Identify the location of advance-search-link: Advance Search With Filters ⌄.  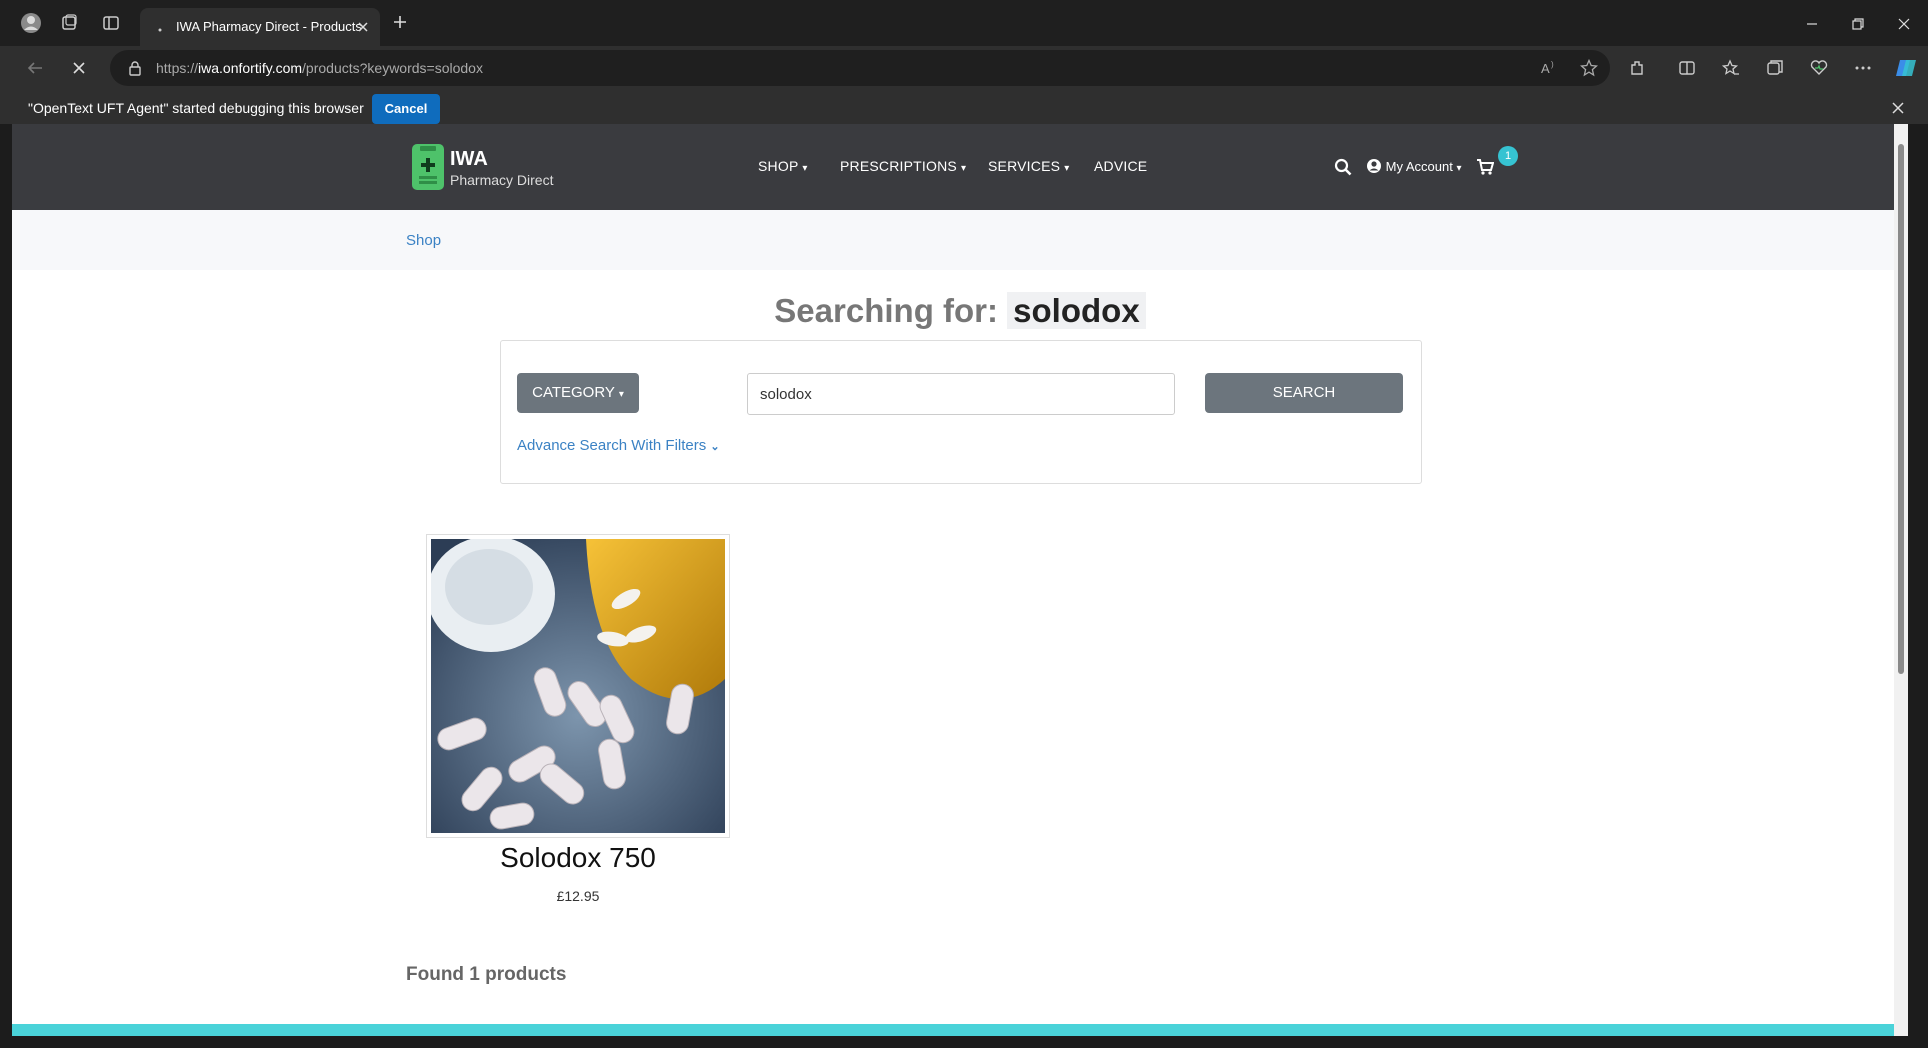
(618, 445).